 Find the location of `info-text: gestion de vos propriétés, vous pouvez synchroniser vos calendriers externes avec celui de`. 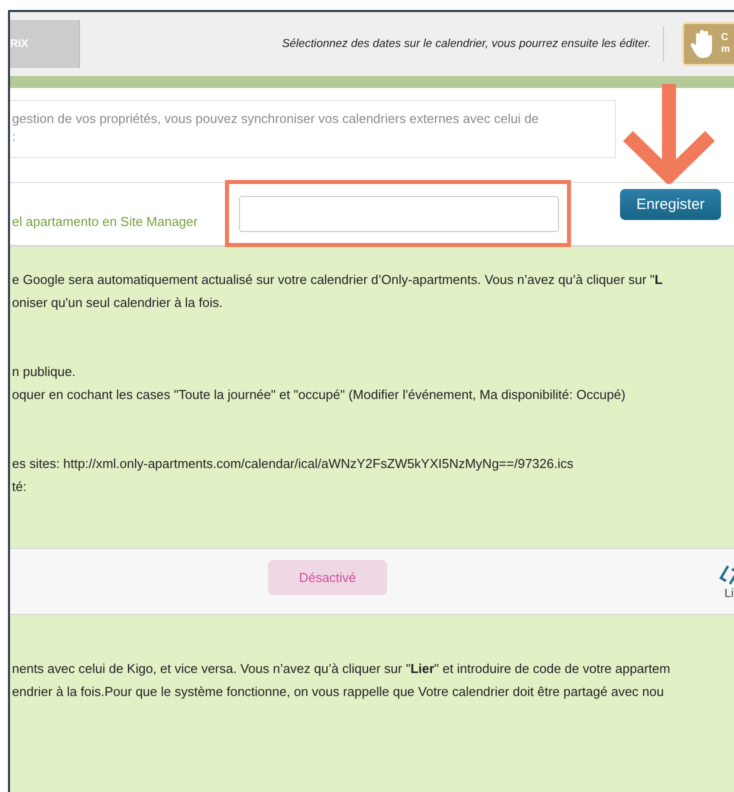

info-text: gestion de vos propriétés, vous pouvez synchroniser vos calendriers externes avec celui de is located at coordinates (276, 119).